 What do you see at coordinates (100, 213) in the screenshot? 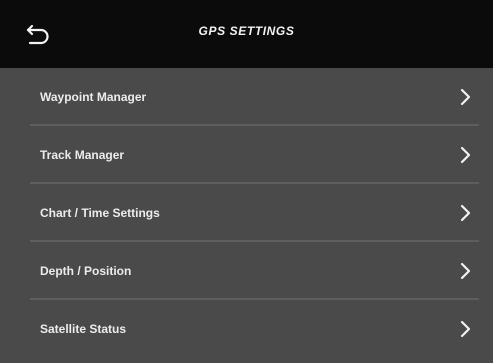
I see `menu-item-label: Chart / Time Settings` at bounding box center [100, 213].